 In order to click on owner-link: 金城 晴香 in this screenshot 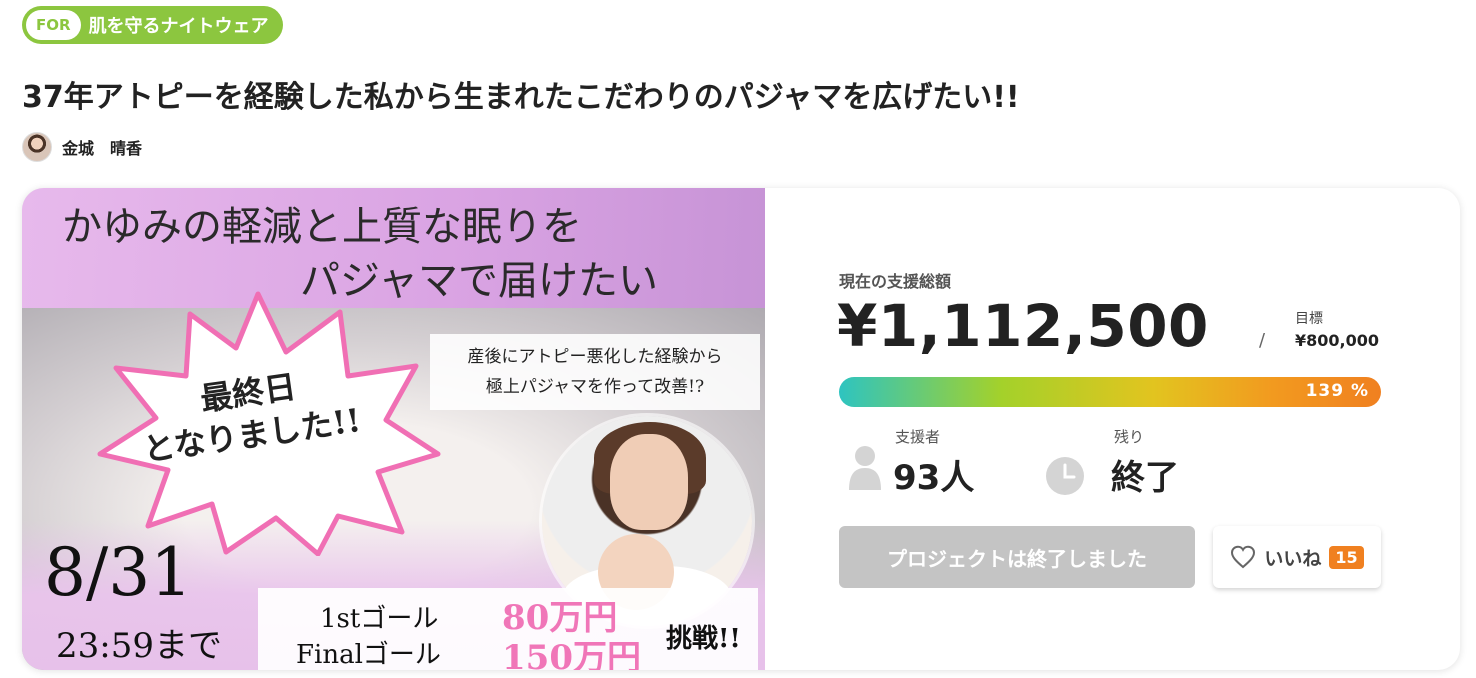, I will do `click(82, 147)`.